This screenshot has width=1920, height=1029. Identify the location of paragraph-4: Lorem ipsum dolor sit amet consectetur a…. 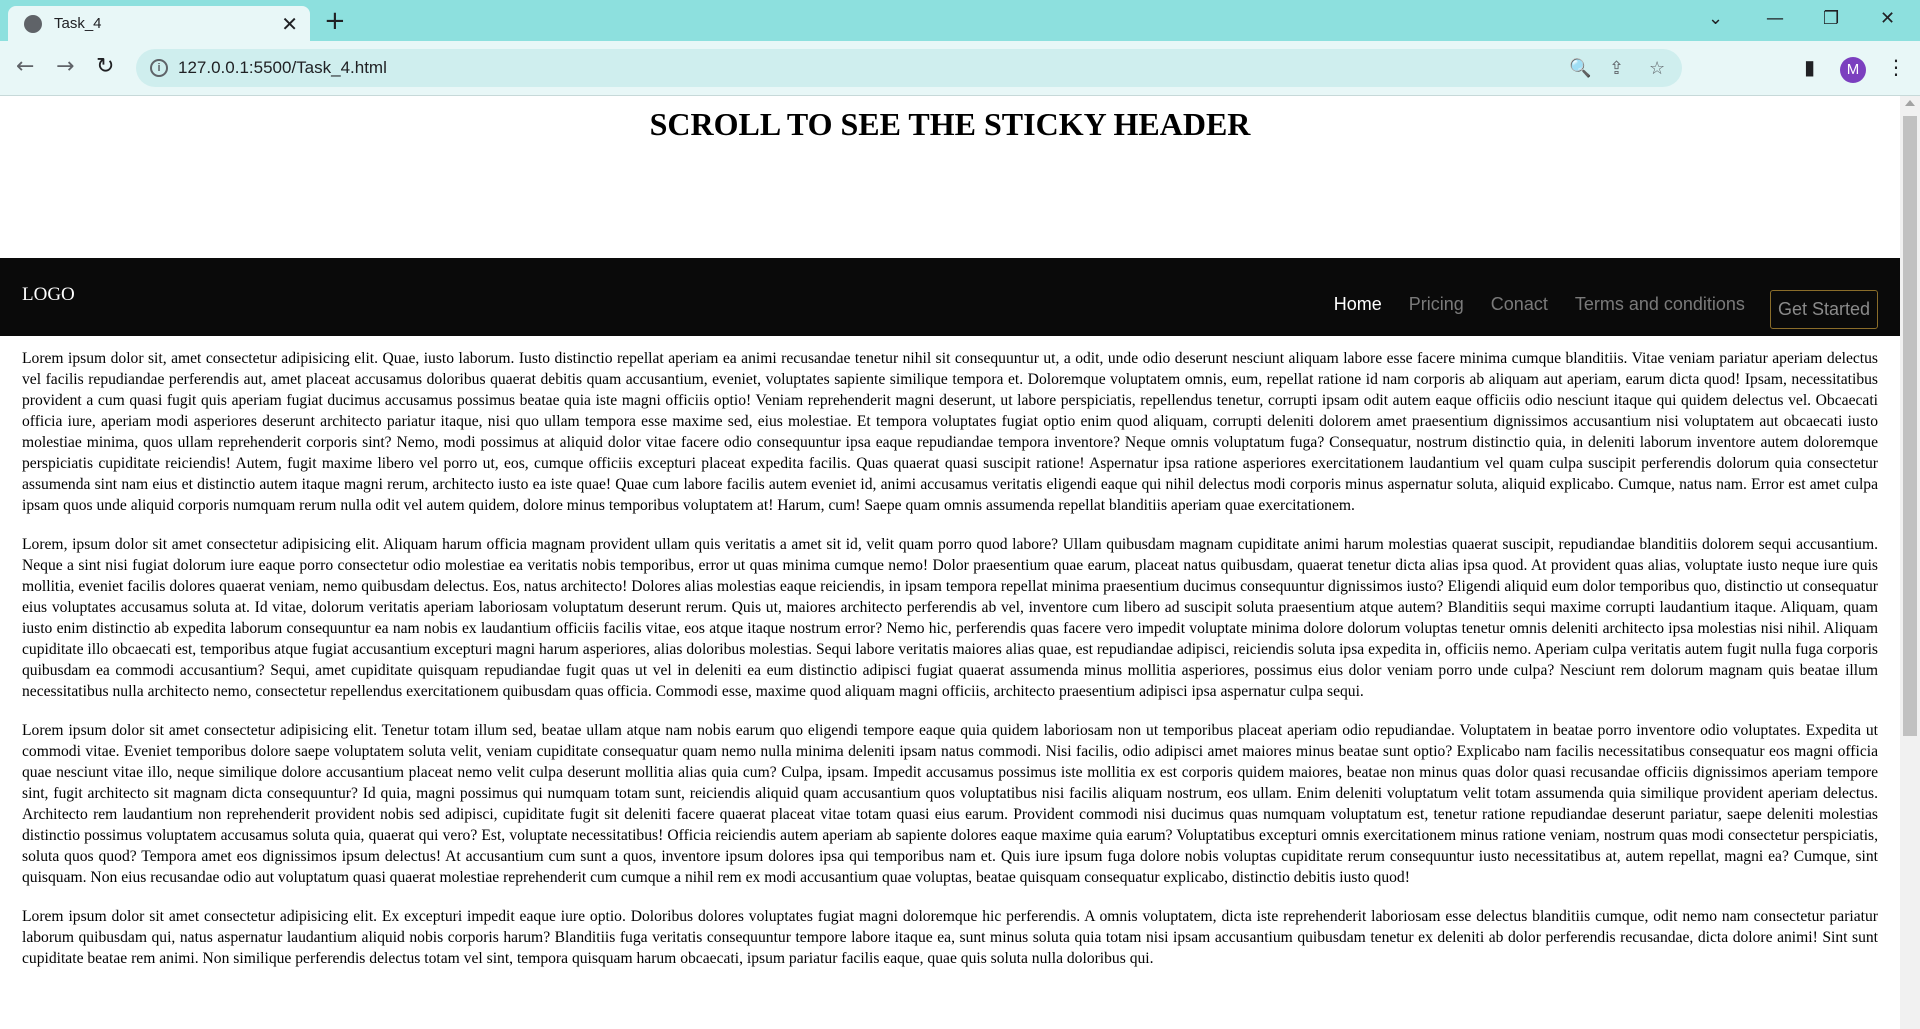
(950, 937).